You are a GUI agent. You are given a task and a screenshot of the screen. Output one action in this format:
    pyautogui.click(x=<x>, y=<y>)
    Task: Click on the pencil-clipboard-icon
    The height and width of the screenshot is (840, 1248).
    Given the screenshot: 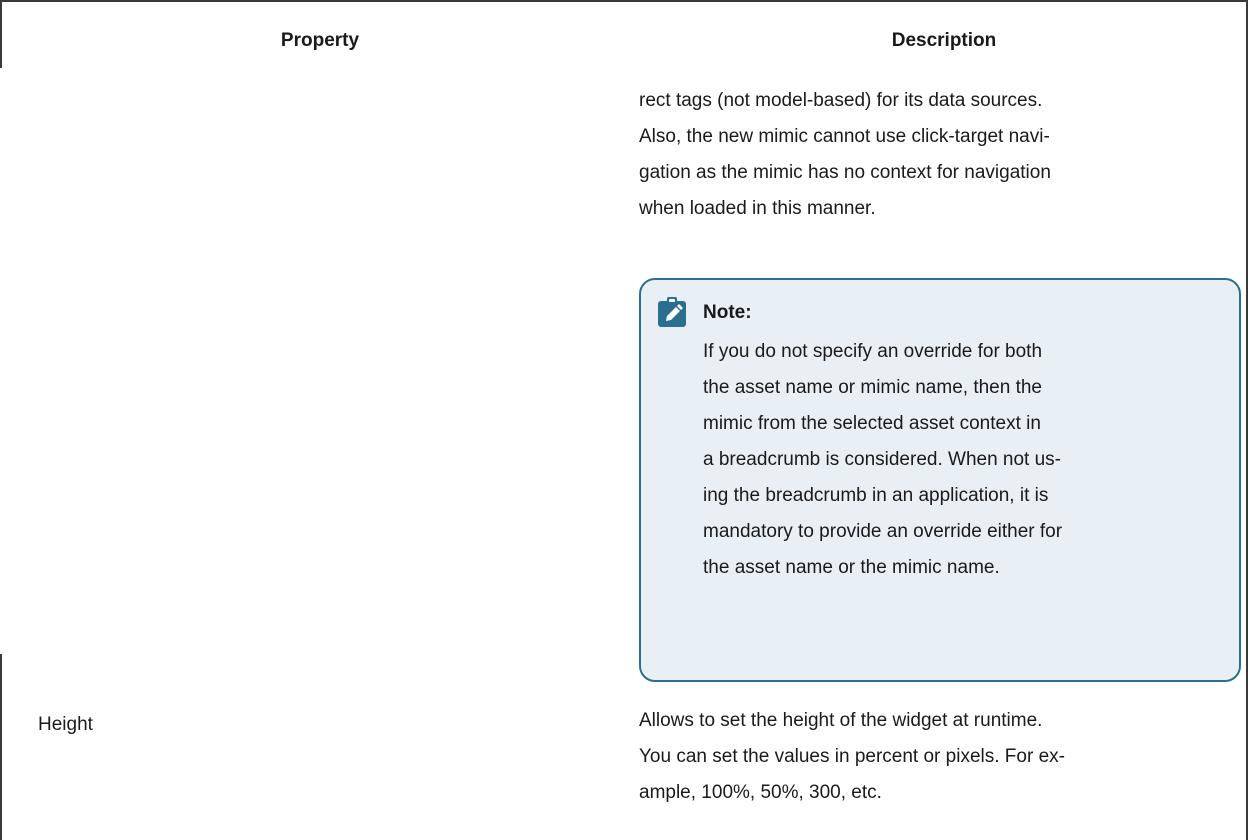 What is the action you would take?
    pyautogui.click(x=672, y=312)
    